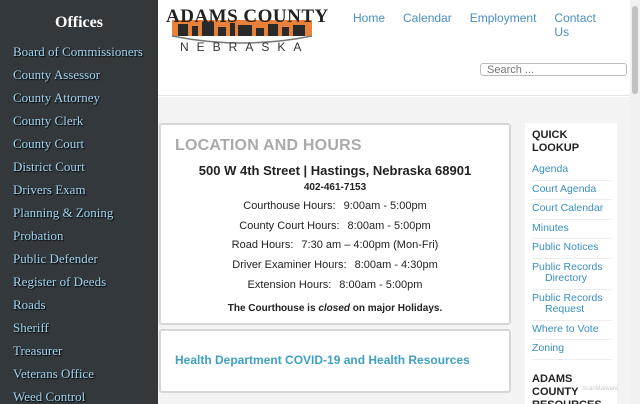 This screenshot has width=640, height=404. What do you see at coordinates (79, 22) in the screenshot?
I see `sidebar-title: Offices` at bounding box center [79, 22].